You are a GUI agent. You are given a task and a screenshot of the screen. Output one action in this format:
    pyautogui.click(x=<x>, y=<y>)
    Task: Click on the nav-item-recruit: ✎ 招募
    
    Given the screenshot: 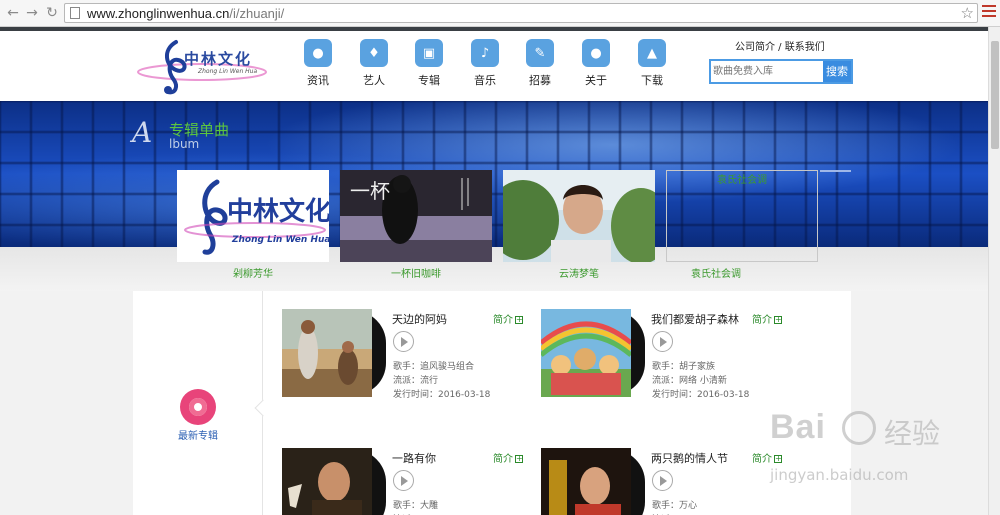 What is the action you would take?
    pyautogui.click(x=540, y=63)
    